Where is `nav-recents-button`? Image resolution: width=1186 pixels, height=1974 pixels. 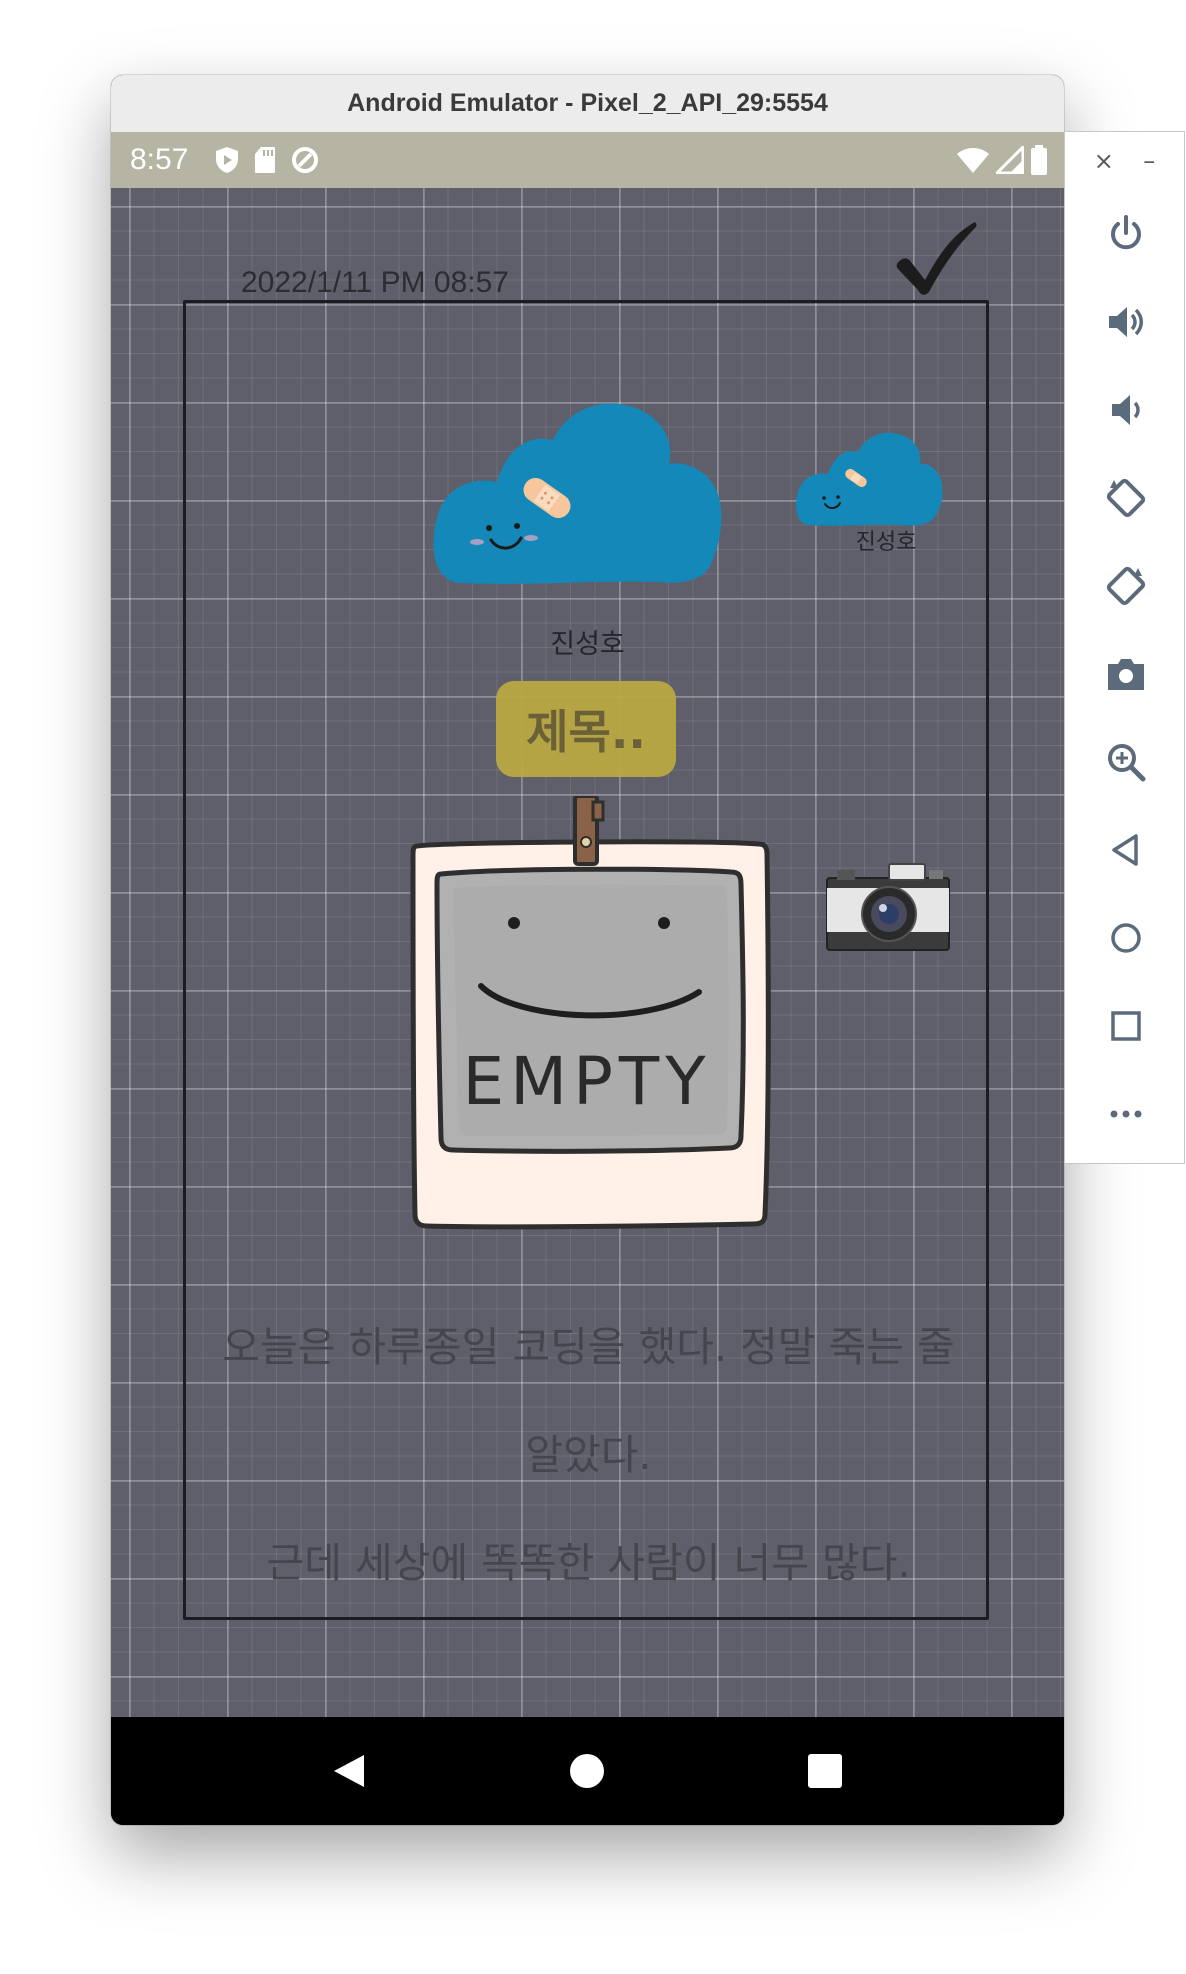
nav-recents-button is located at coordinates (825, 1771).